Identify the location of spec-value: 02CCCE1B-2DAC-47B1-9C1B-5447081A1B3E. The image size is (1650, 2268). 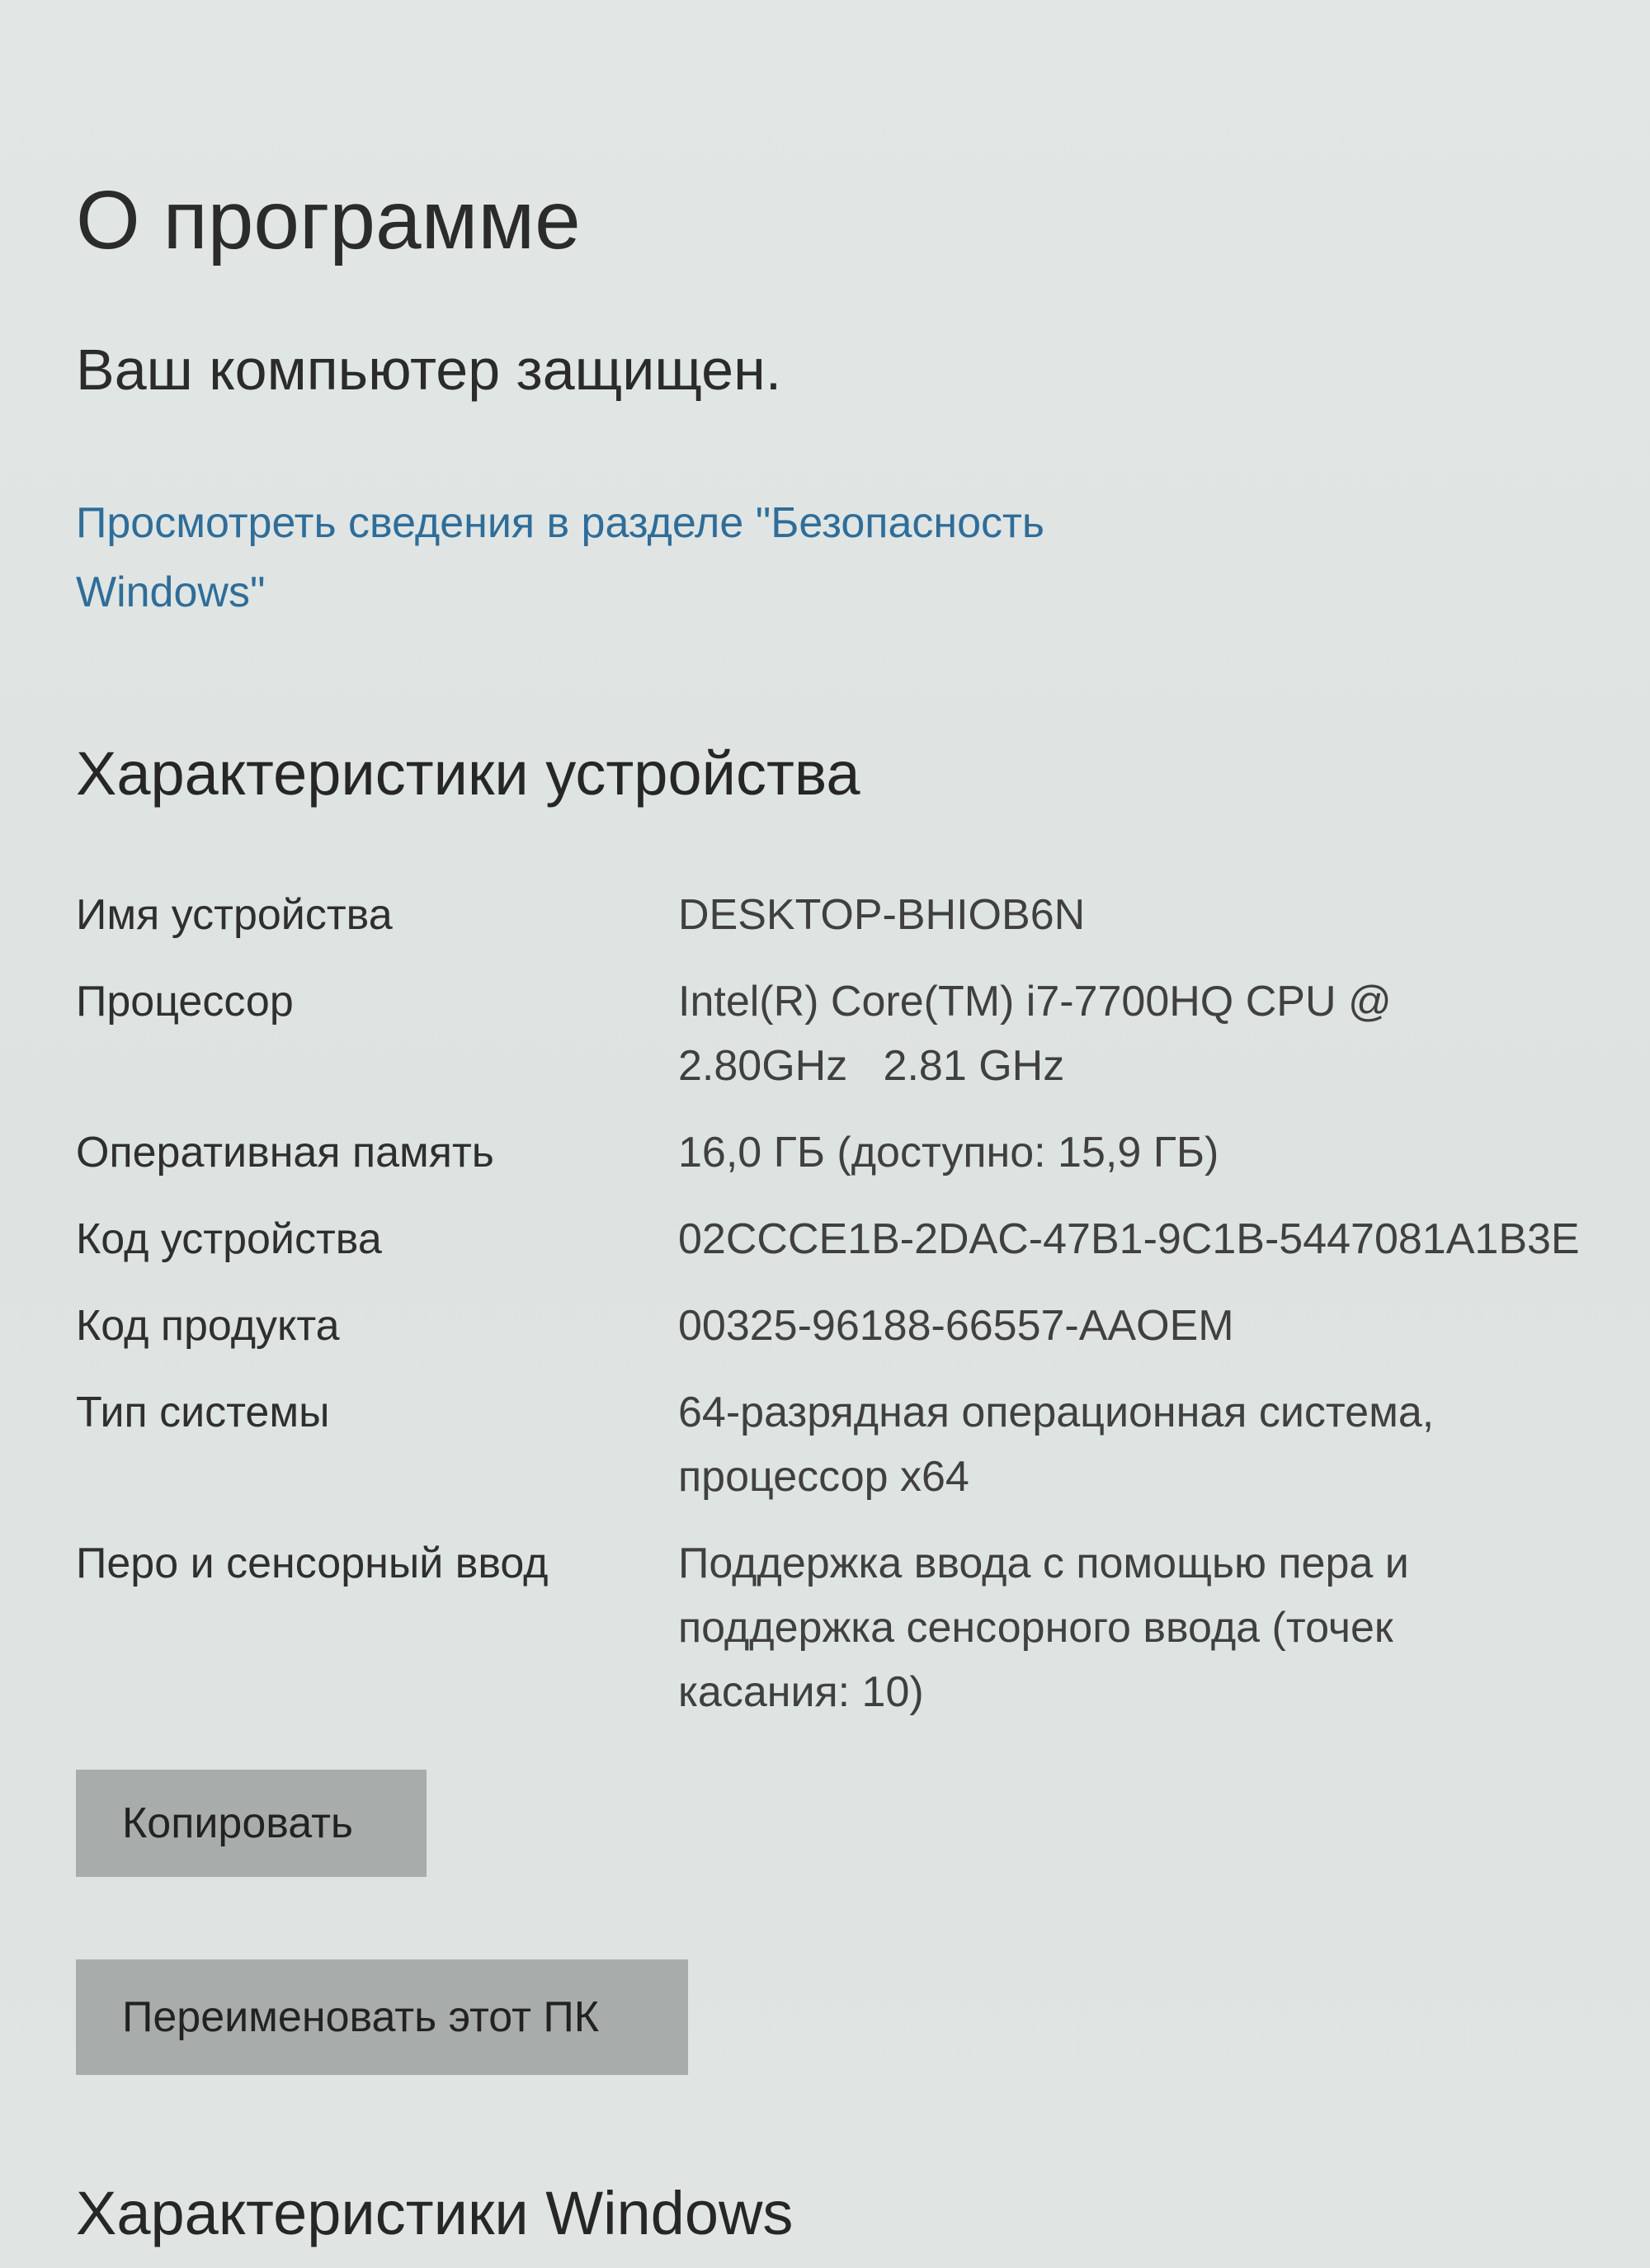
(1129, 1239).